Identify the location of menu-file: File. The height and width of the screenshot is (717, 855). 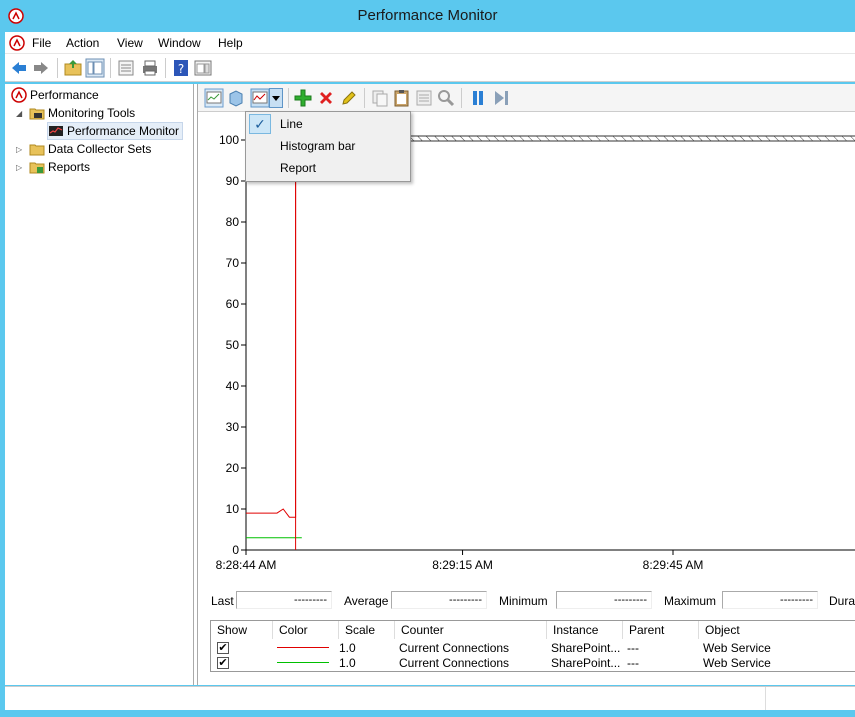
(41, 43).